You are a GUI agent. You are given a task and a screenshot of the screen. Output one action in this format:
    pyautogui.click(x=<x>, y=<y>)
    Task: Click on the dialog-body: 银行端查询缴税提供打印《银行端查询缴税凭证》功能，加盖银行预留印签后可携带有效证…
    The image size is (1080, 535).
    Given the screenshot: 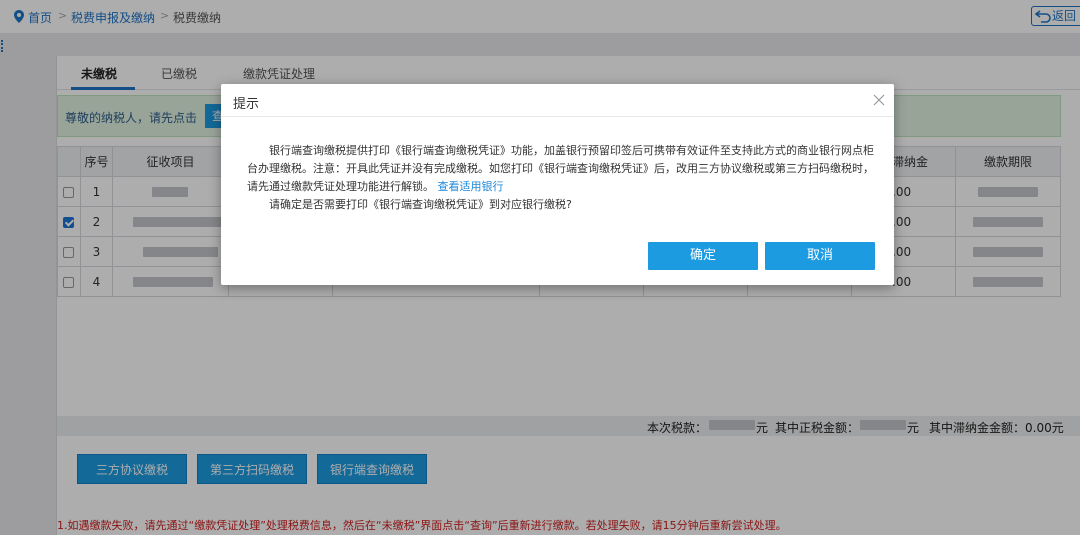 What is the action you would take?
    pyautogui.click(x=562, y=178)
    